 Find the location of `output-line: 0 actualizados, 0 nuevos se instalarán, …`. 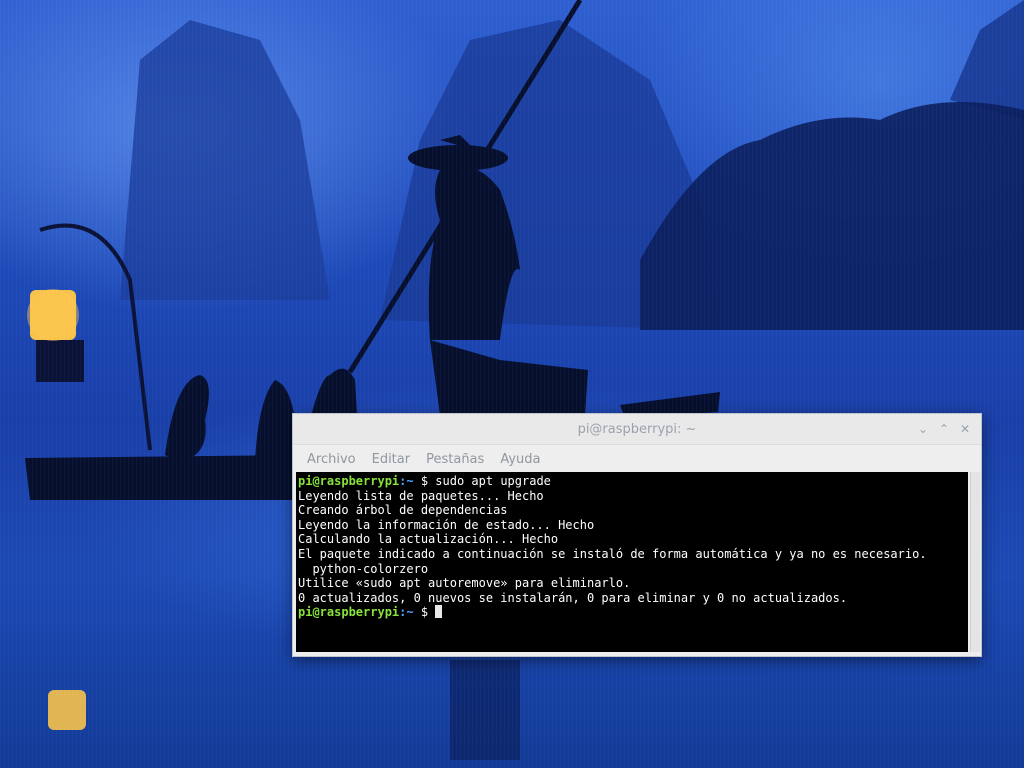

output-line: 0 actualizados, 0 nuevos se instalarán, … is located at coordinates (573, 597).